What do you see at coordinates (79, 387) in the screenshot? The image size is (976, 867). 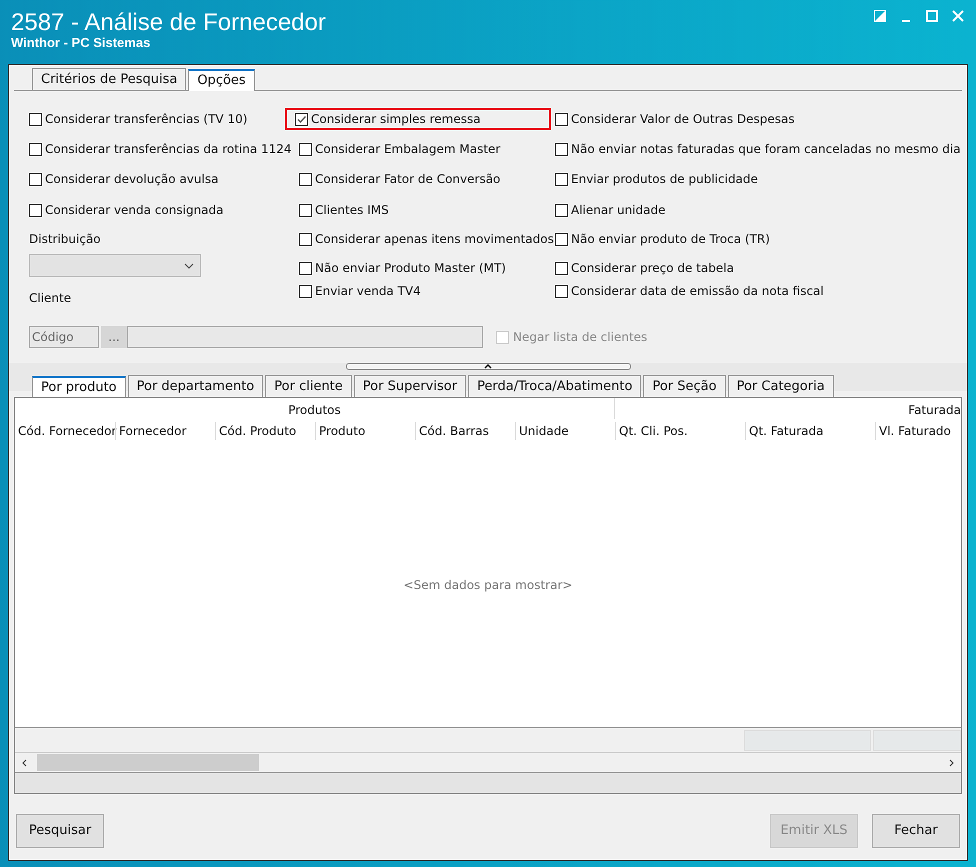 I see `tab: Por produto` at bounding box center [79, 387].